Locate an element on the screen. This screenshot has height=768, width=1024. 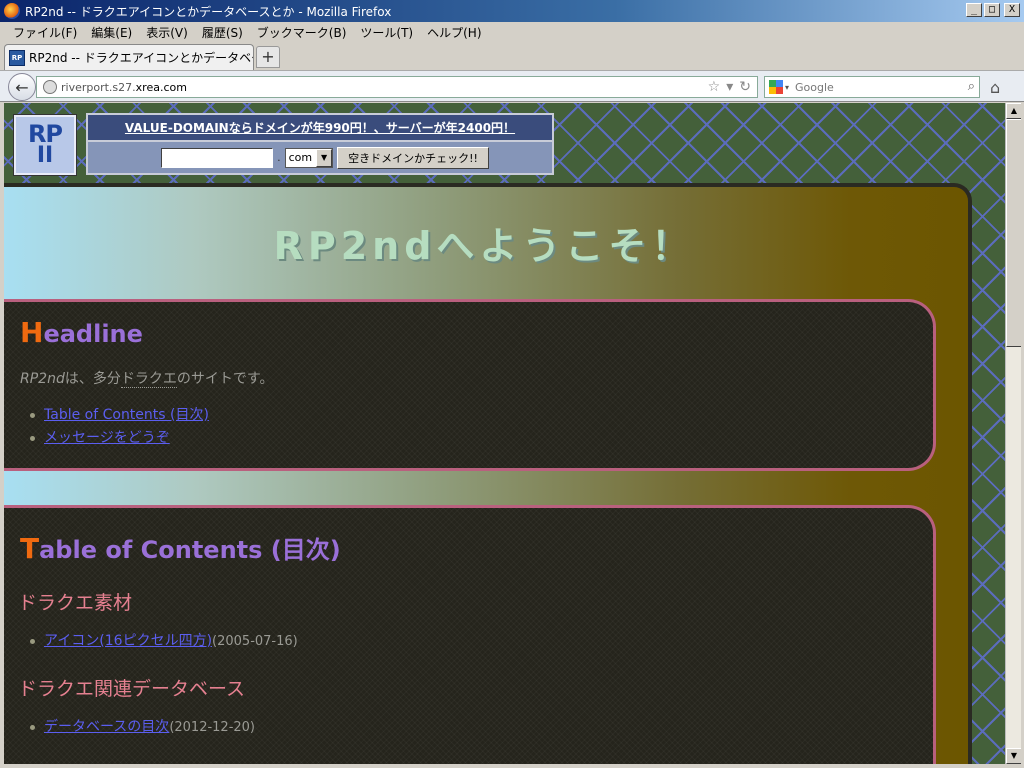
database-index-link: データベースの目次 is located at coordinates (106, 727).